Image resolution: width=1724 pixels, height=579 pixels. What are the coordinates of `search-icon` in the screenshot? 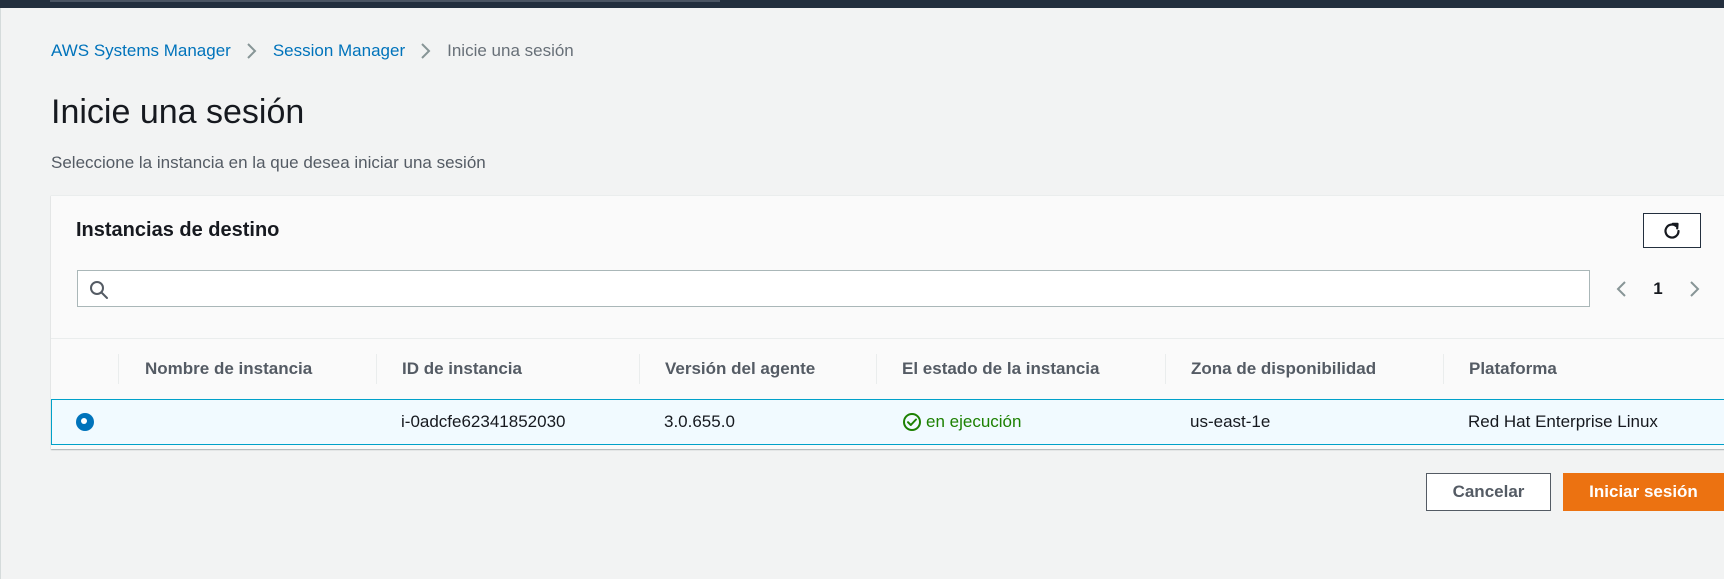 It's located at (99, 290).